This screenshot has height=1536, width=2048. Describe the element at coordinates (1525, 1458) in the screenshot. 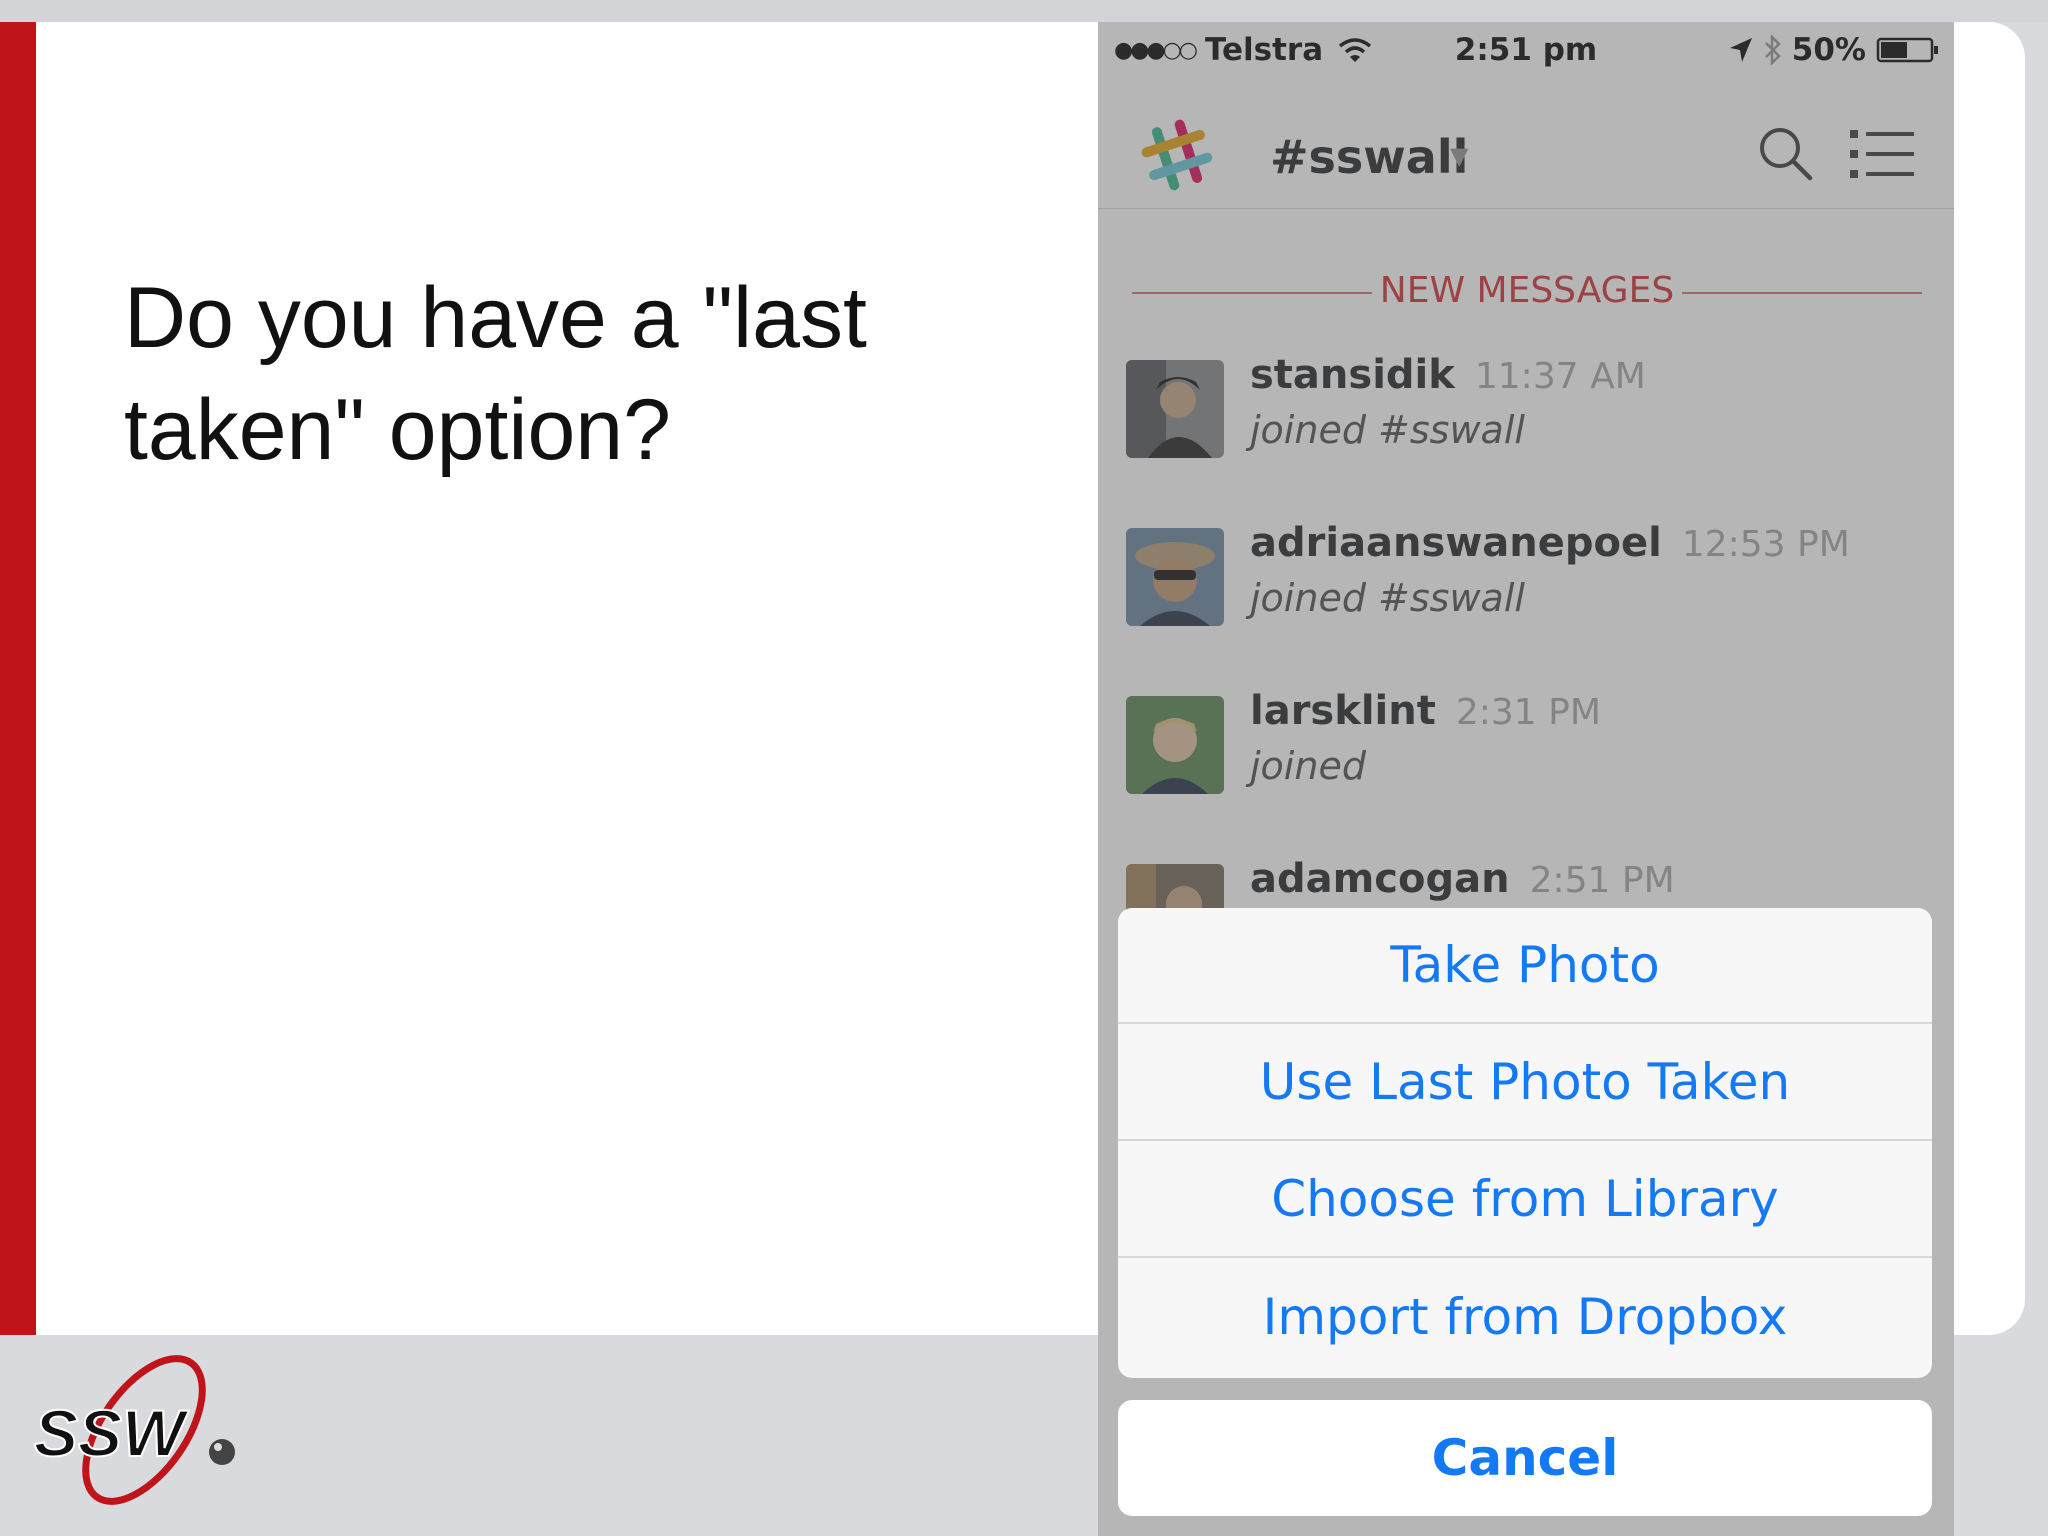

I see `cancel-button: Cancel` at that location.